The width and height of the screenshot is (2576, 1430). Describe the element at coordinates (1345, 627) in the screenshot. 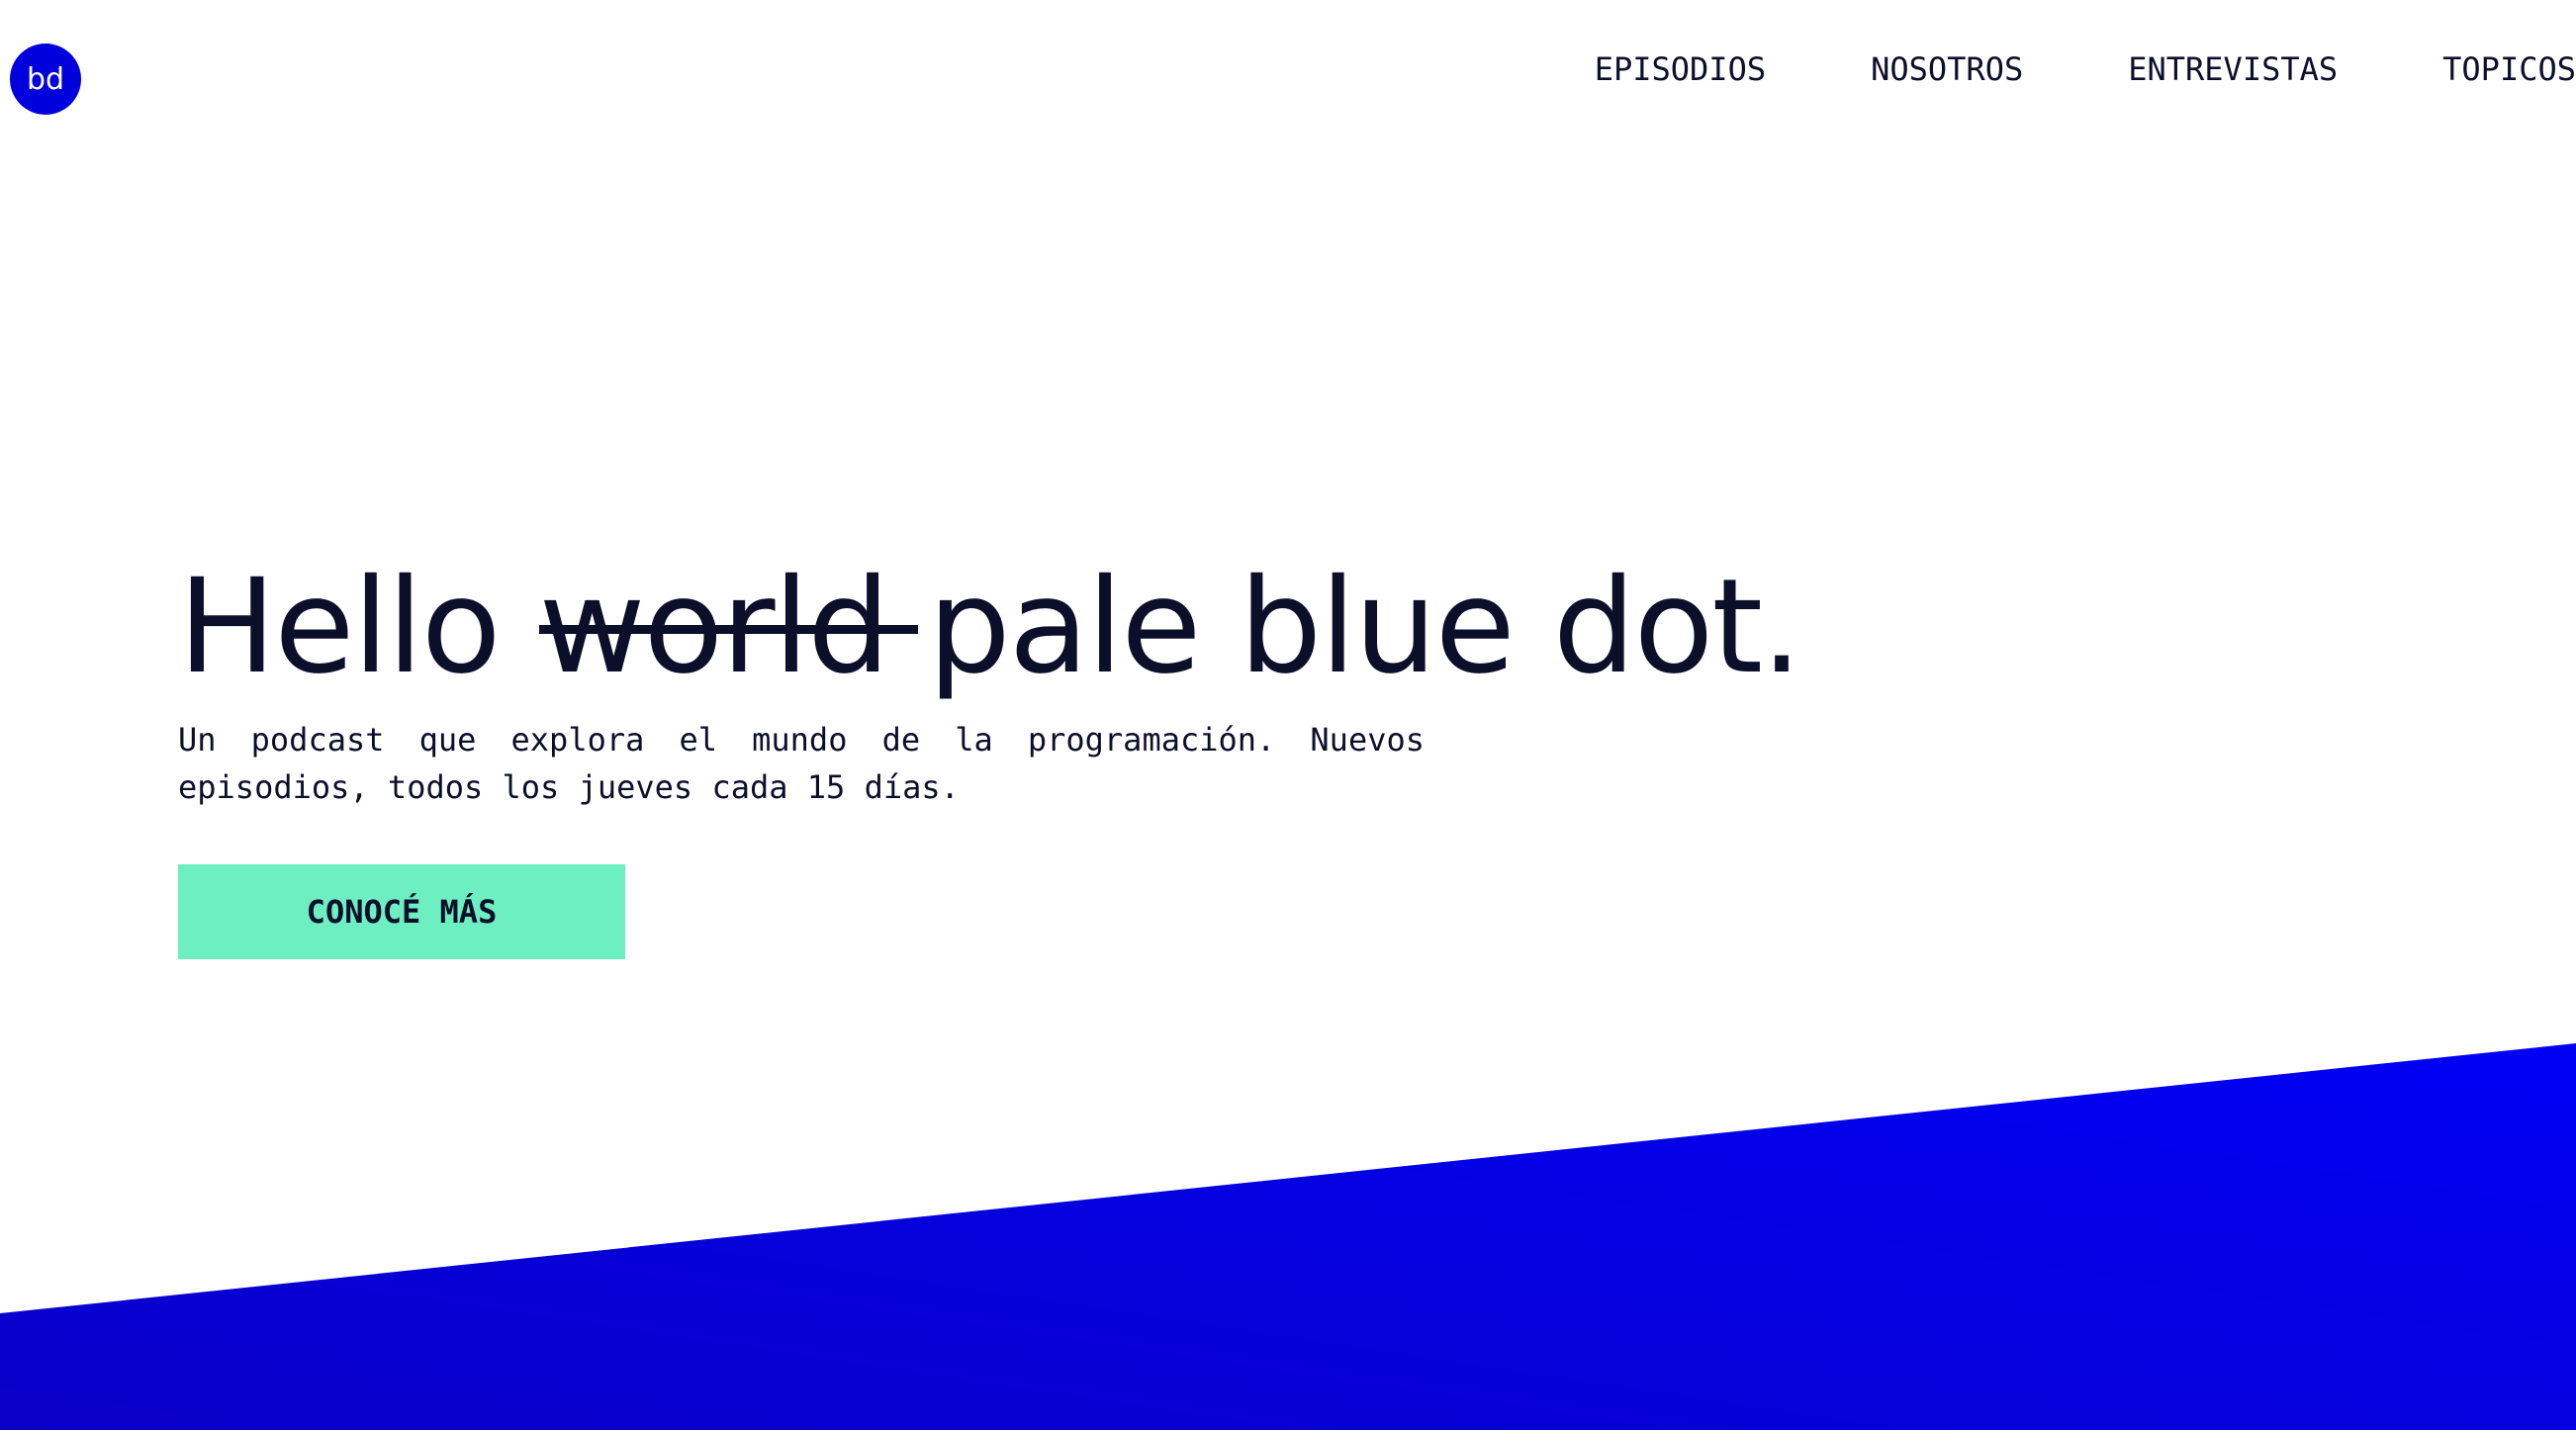

I see `hero-title-suffix: pale blue dot.` at that location.